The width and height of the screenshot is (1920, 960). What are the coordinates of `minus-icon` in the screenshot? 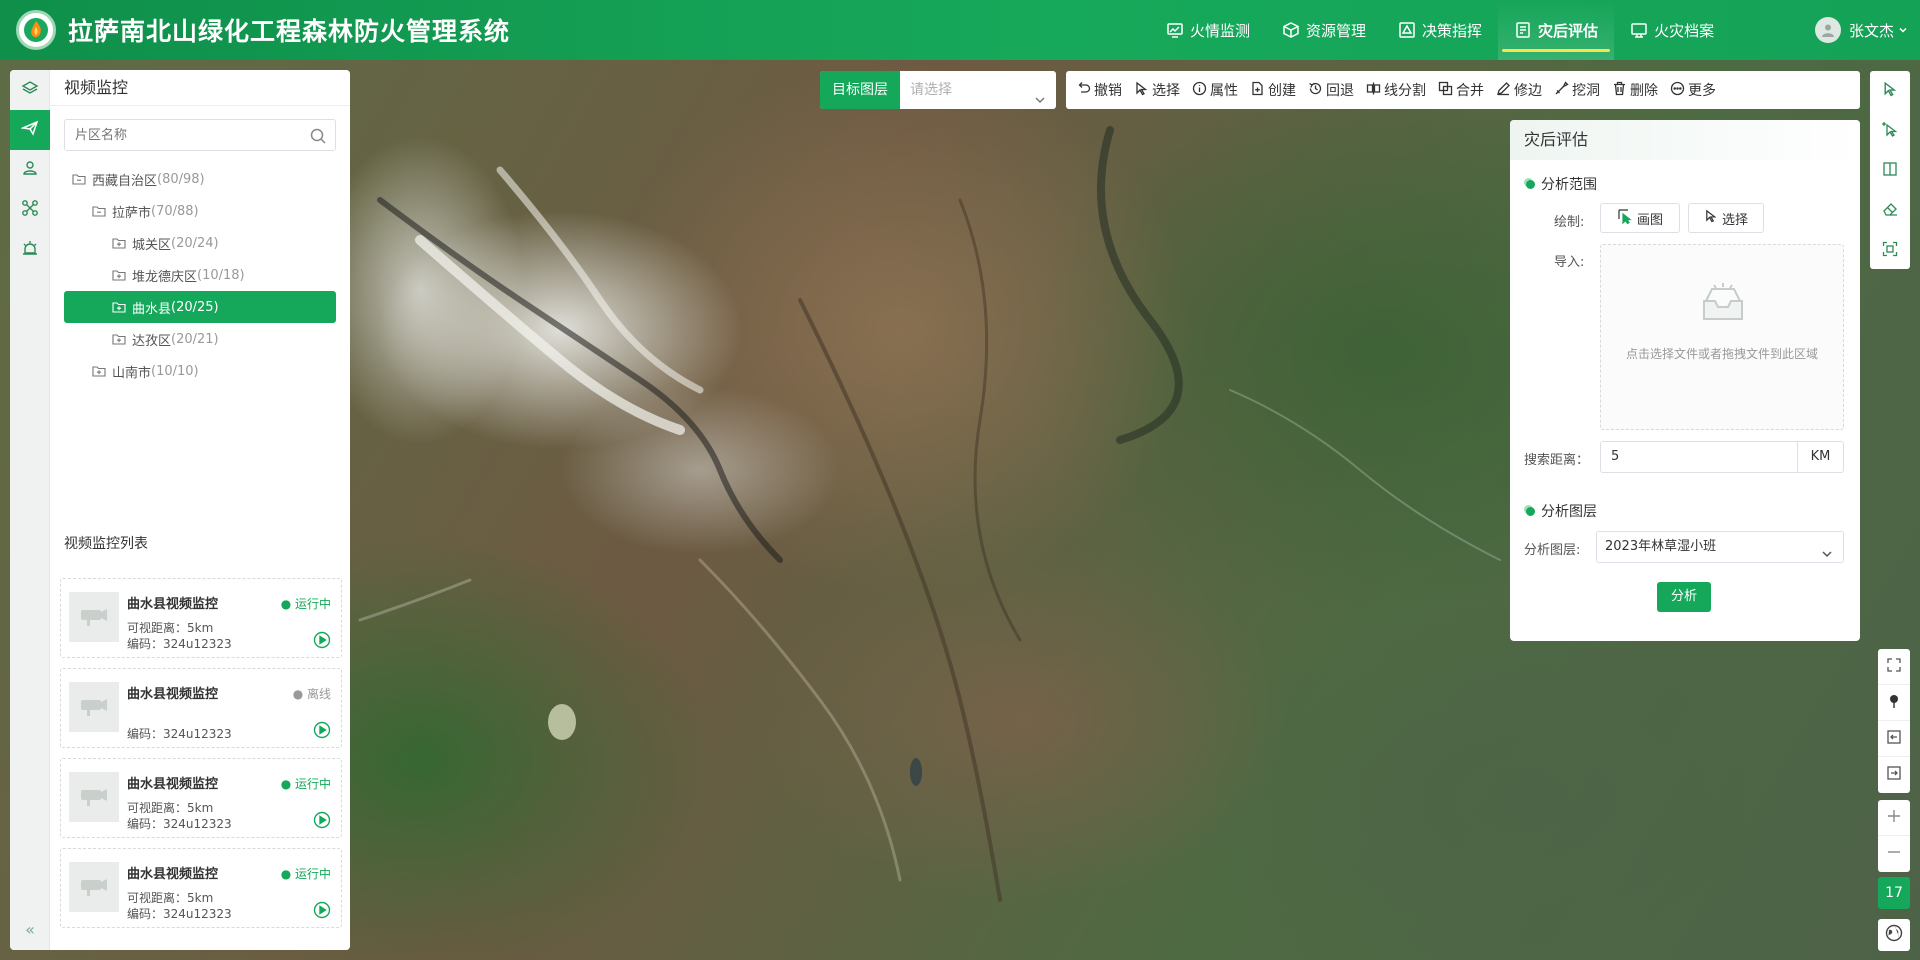 It's located at (1894, 854).